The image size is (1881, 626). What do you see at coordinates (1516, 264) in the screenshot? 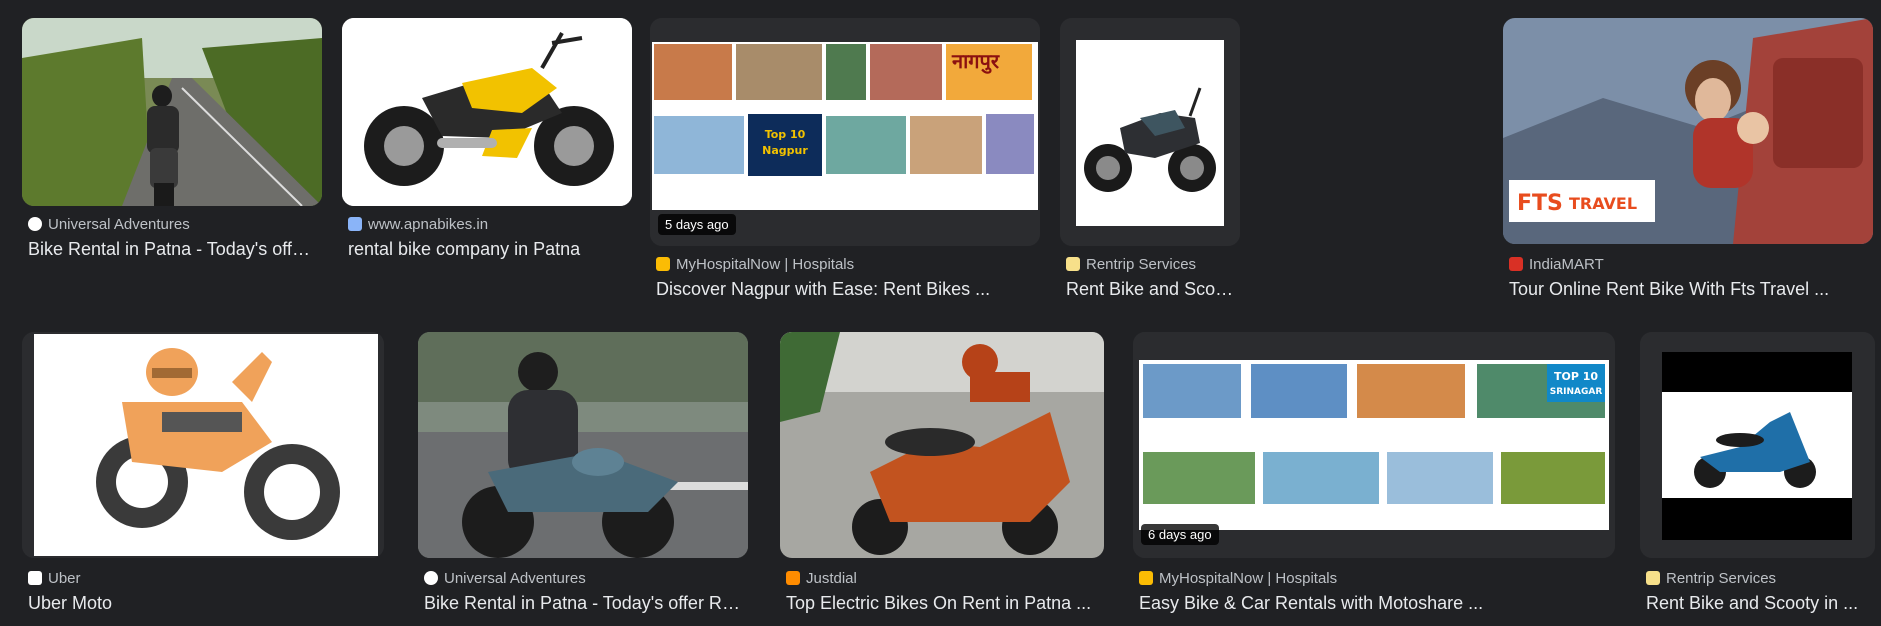
I see `indiamart-icon` at bounding box center [1516, 264].